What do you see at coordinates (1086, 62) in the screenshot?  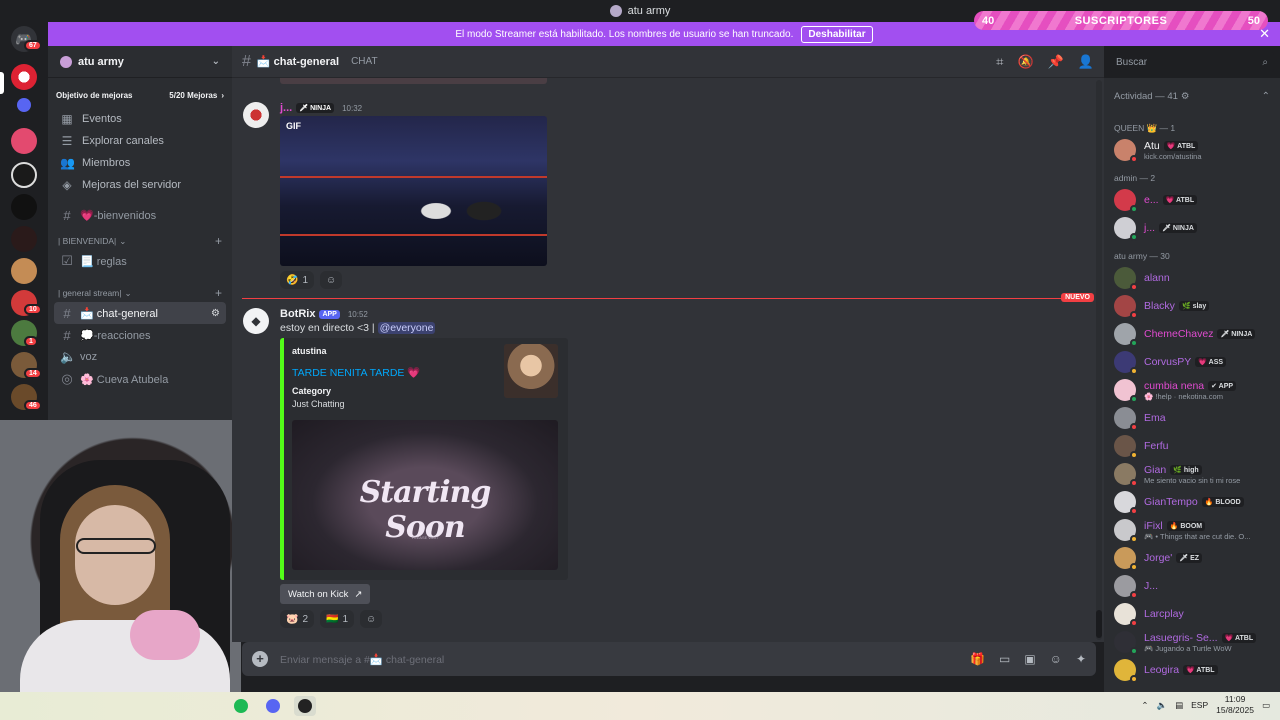 I see `member-list-icon: 👤` at bounding box center [1086, 62].